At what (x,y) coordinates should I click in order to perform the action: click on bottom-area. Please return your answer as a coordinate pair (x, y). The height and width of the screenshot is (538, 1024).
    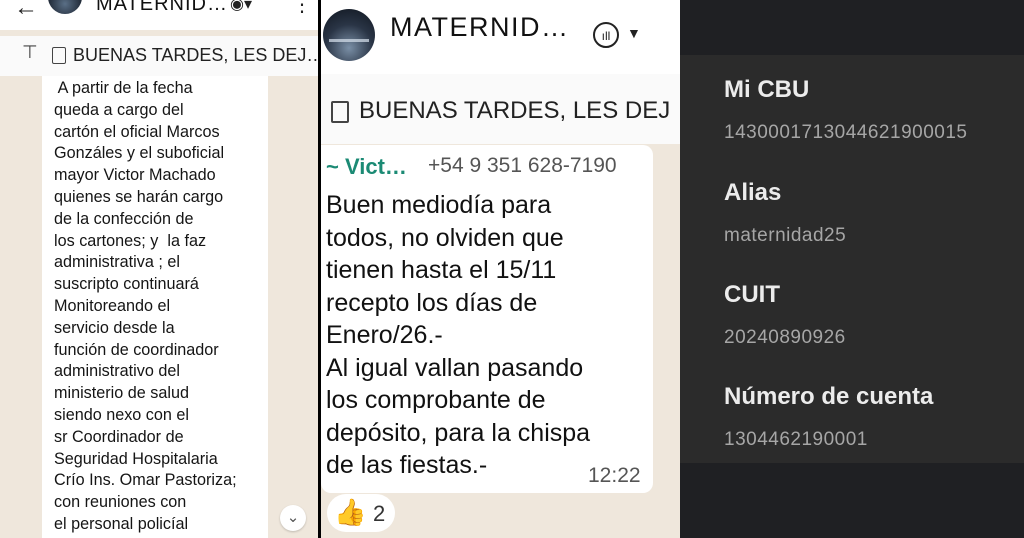
    Looking at the image, I should click on (852, 500).